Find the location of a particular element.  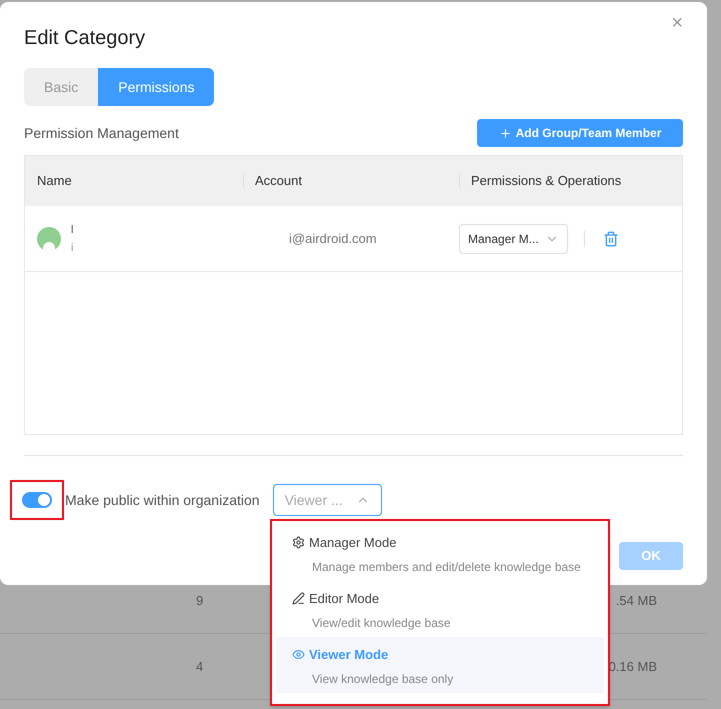

account-cell-text: i@airdroid.com is located at coordinates (333, 239).